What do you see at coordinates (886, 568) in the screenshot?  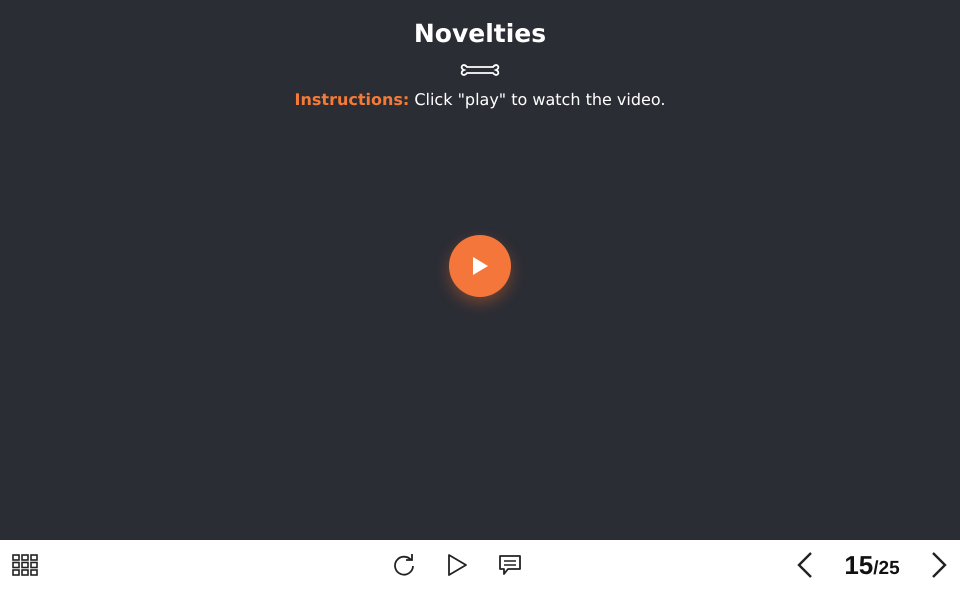 I see `total-pages: /25` at bounding box center [886, 568].